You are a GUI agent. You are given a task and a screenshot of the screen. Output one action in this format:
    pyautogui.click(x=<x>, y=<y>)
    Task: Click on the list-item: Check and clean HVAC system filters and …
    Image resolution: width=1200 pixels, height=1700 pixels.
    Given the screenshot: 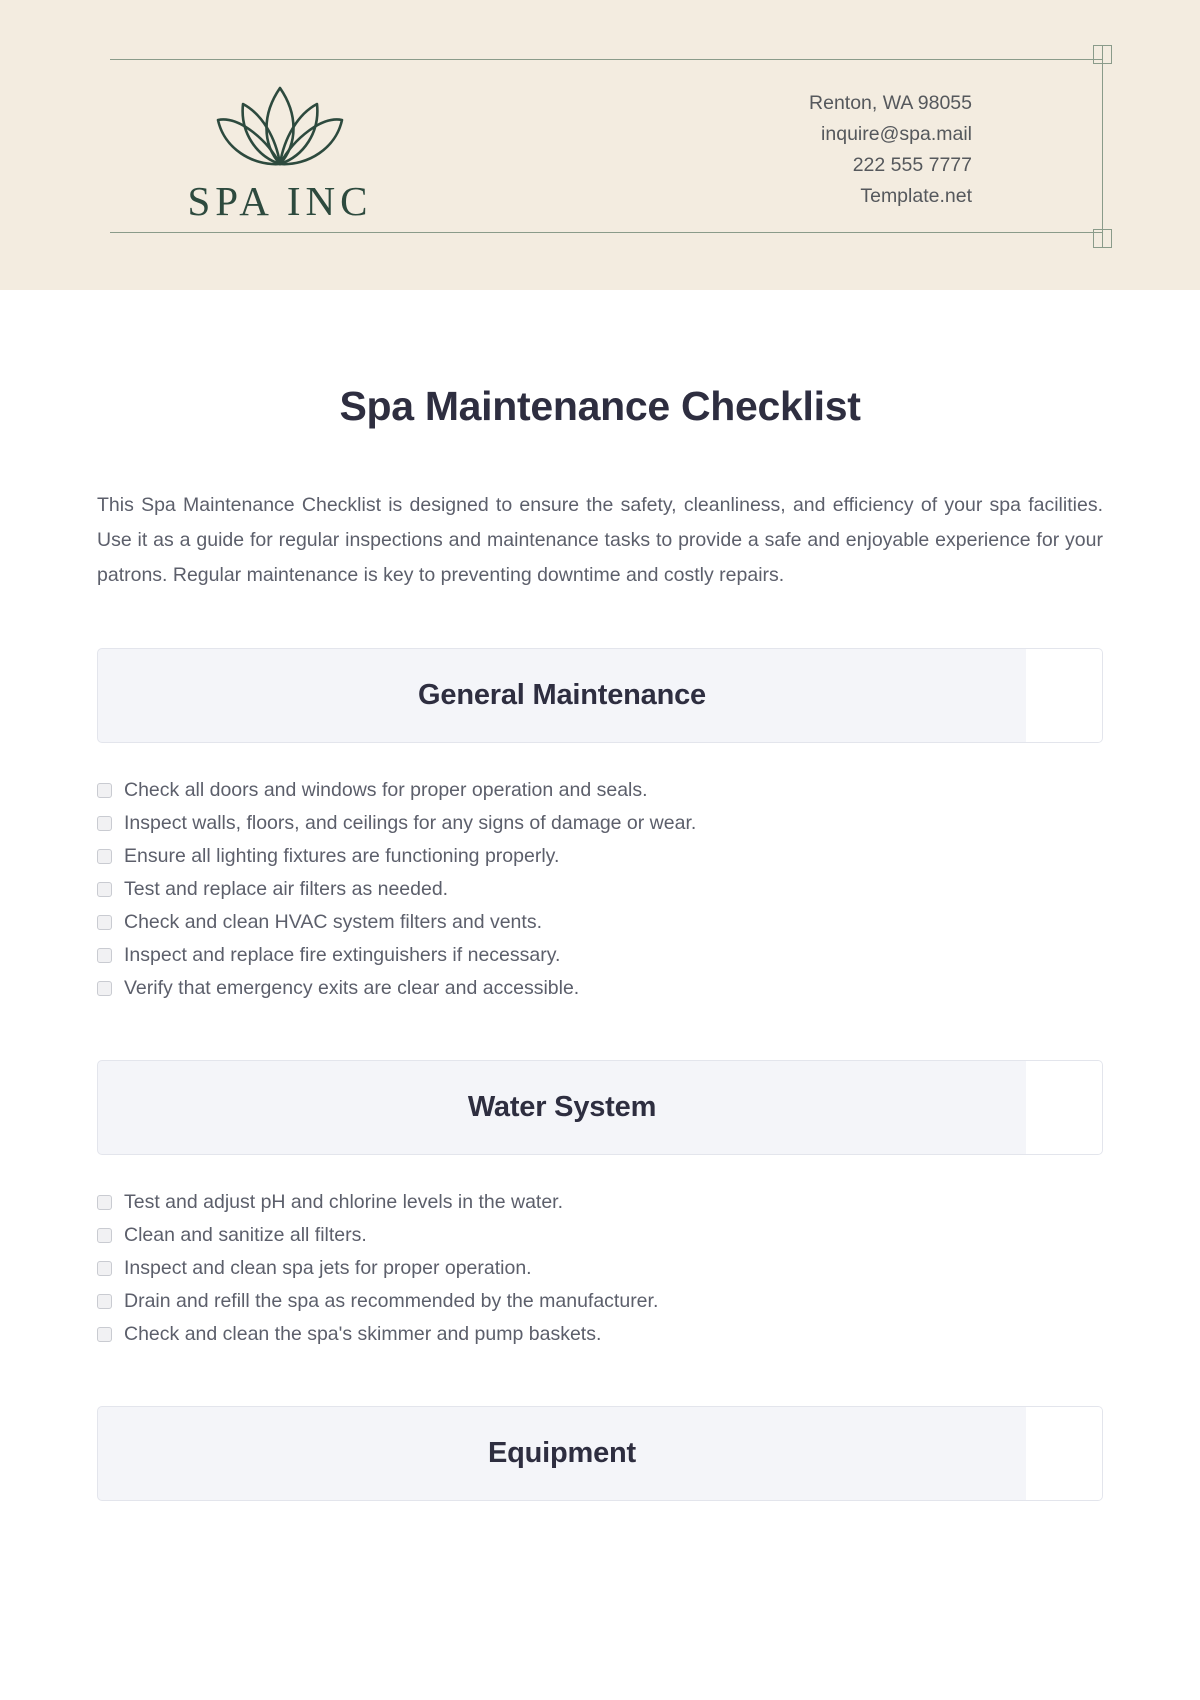 What is the action you would take?
    pyautogui.click(x=600, y=922)
    